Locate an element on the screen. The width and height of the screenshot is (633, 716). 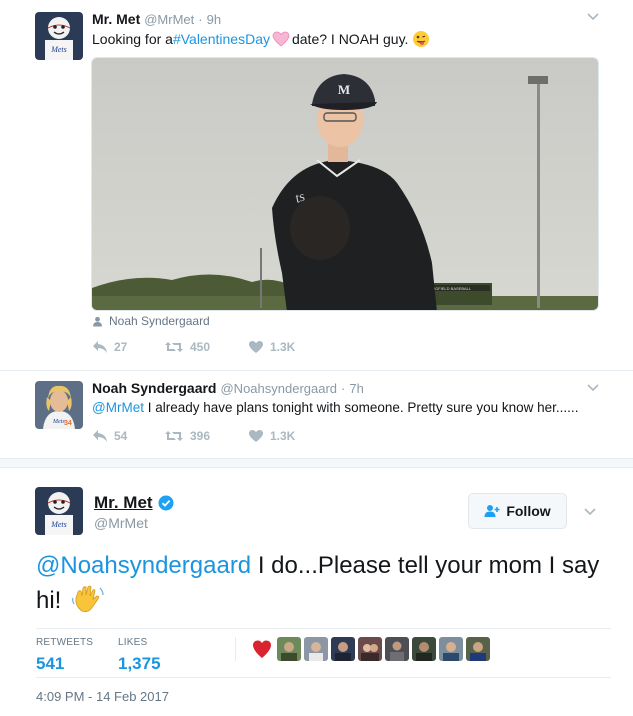
likes-label: LIKES is located at coordinates (133, 642).